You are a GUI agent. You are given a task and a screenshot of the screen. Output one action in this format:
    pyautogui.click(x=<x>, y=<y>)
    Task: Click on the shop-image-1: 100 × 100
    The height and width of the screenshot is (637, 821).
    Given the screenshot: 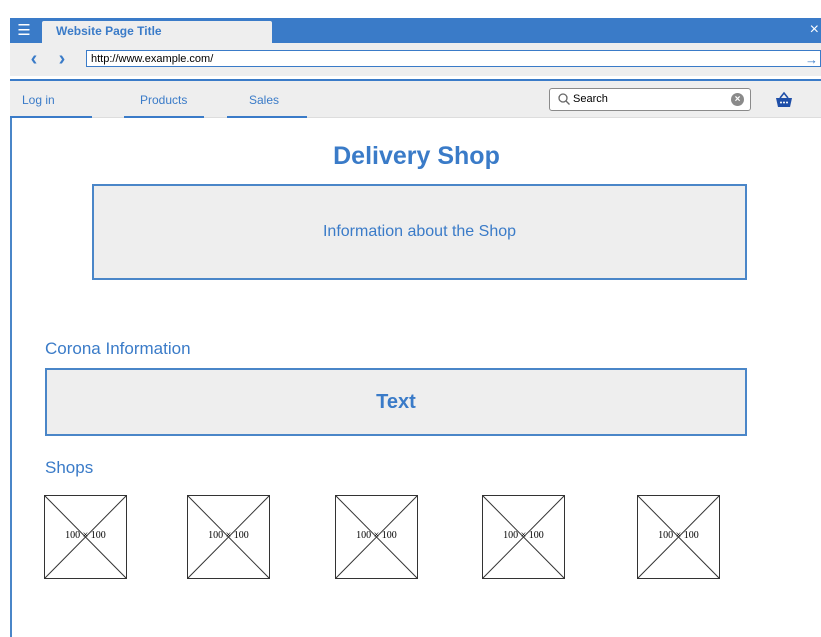 What is the action you would take?
    pyautogui.click(x=85, y=537)
    